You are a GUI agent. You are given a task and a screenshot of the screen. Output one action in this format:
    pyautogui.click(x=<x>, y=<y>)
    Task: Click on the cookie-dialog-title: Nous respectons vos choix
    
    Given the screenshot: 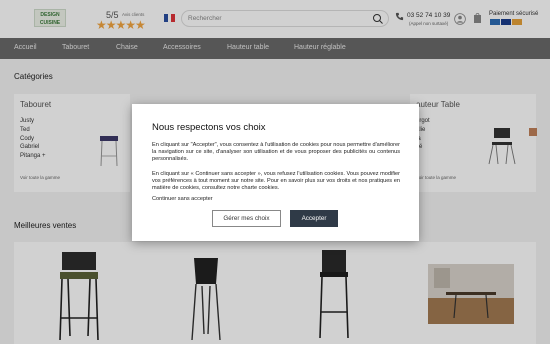 What is the action you would take?
    pyautogui.click(x=209, y=127)
    